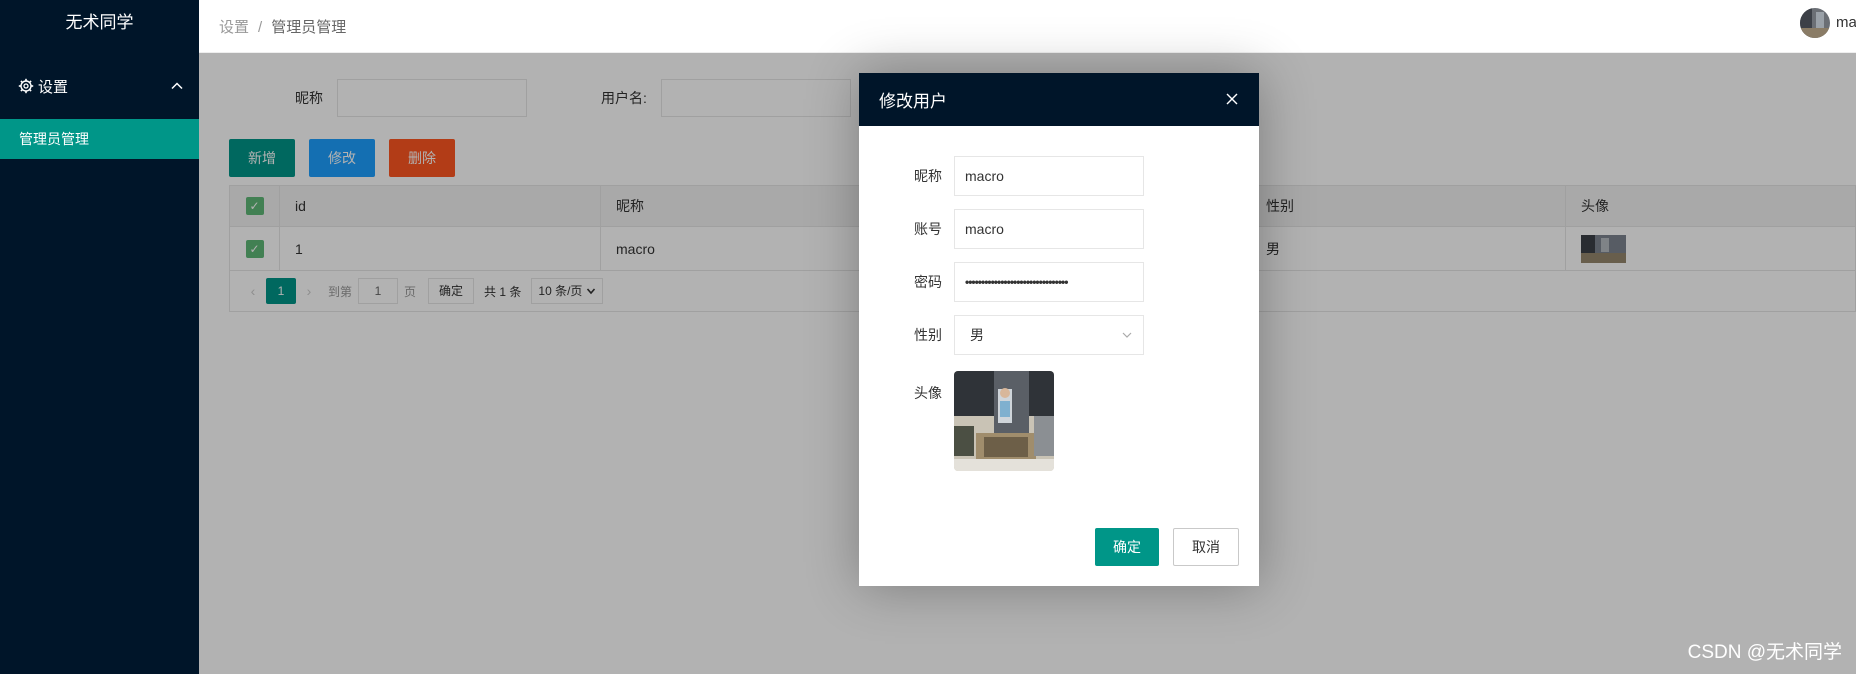 The width and height of the screenshot is (1856, 674). I want to click on form-row-nickname: 昵称 macro, so click(1059, 176).